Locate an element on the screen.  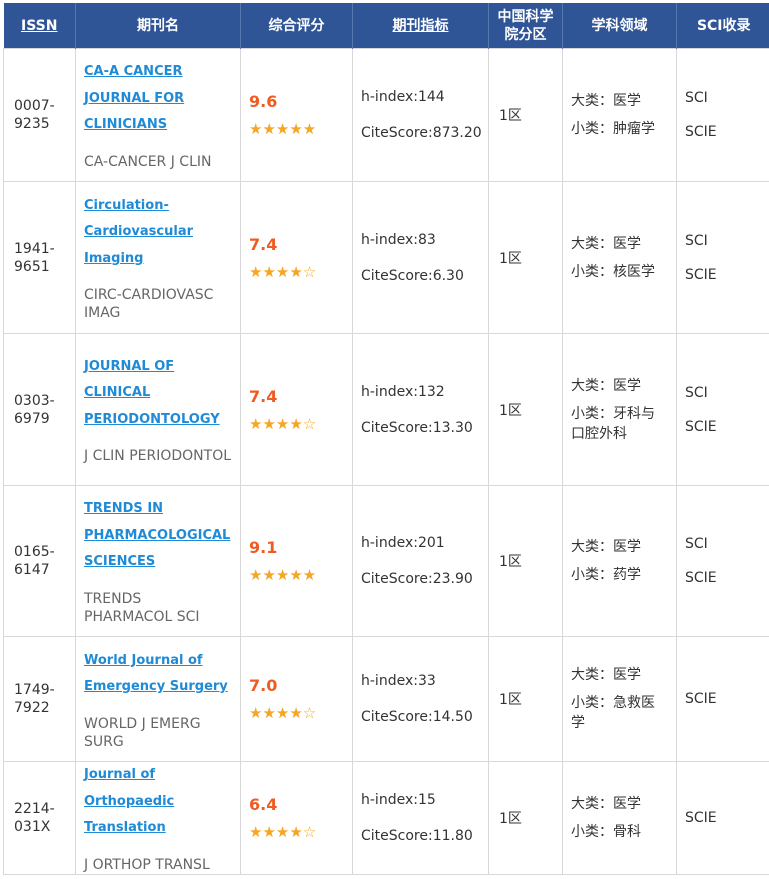
field-minor: 小类：急救医学 is located at coordinates (619, 713).